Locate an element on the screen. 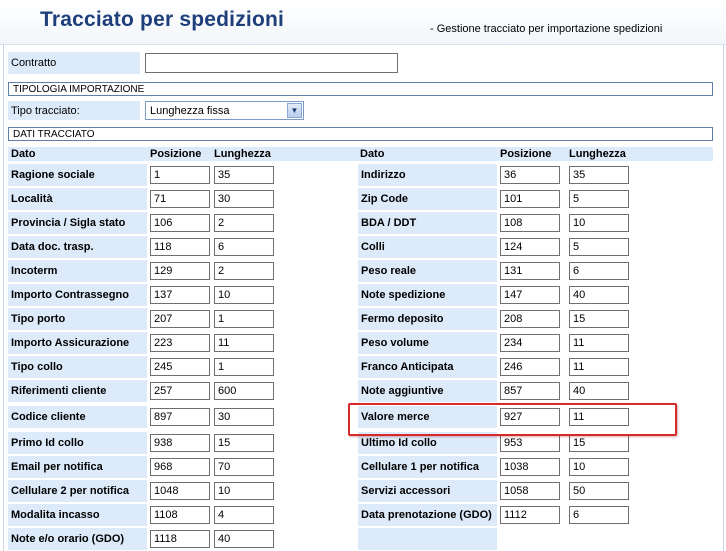  posizione-input-left: 207 is located at coordinates (180, 319).